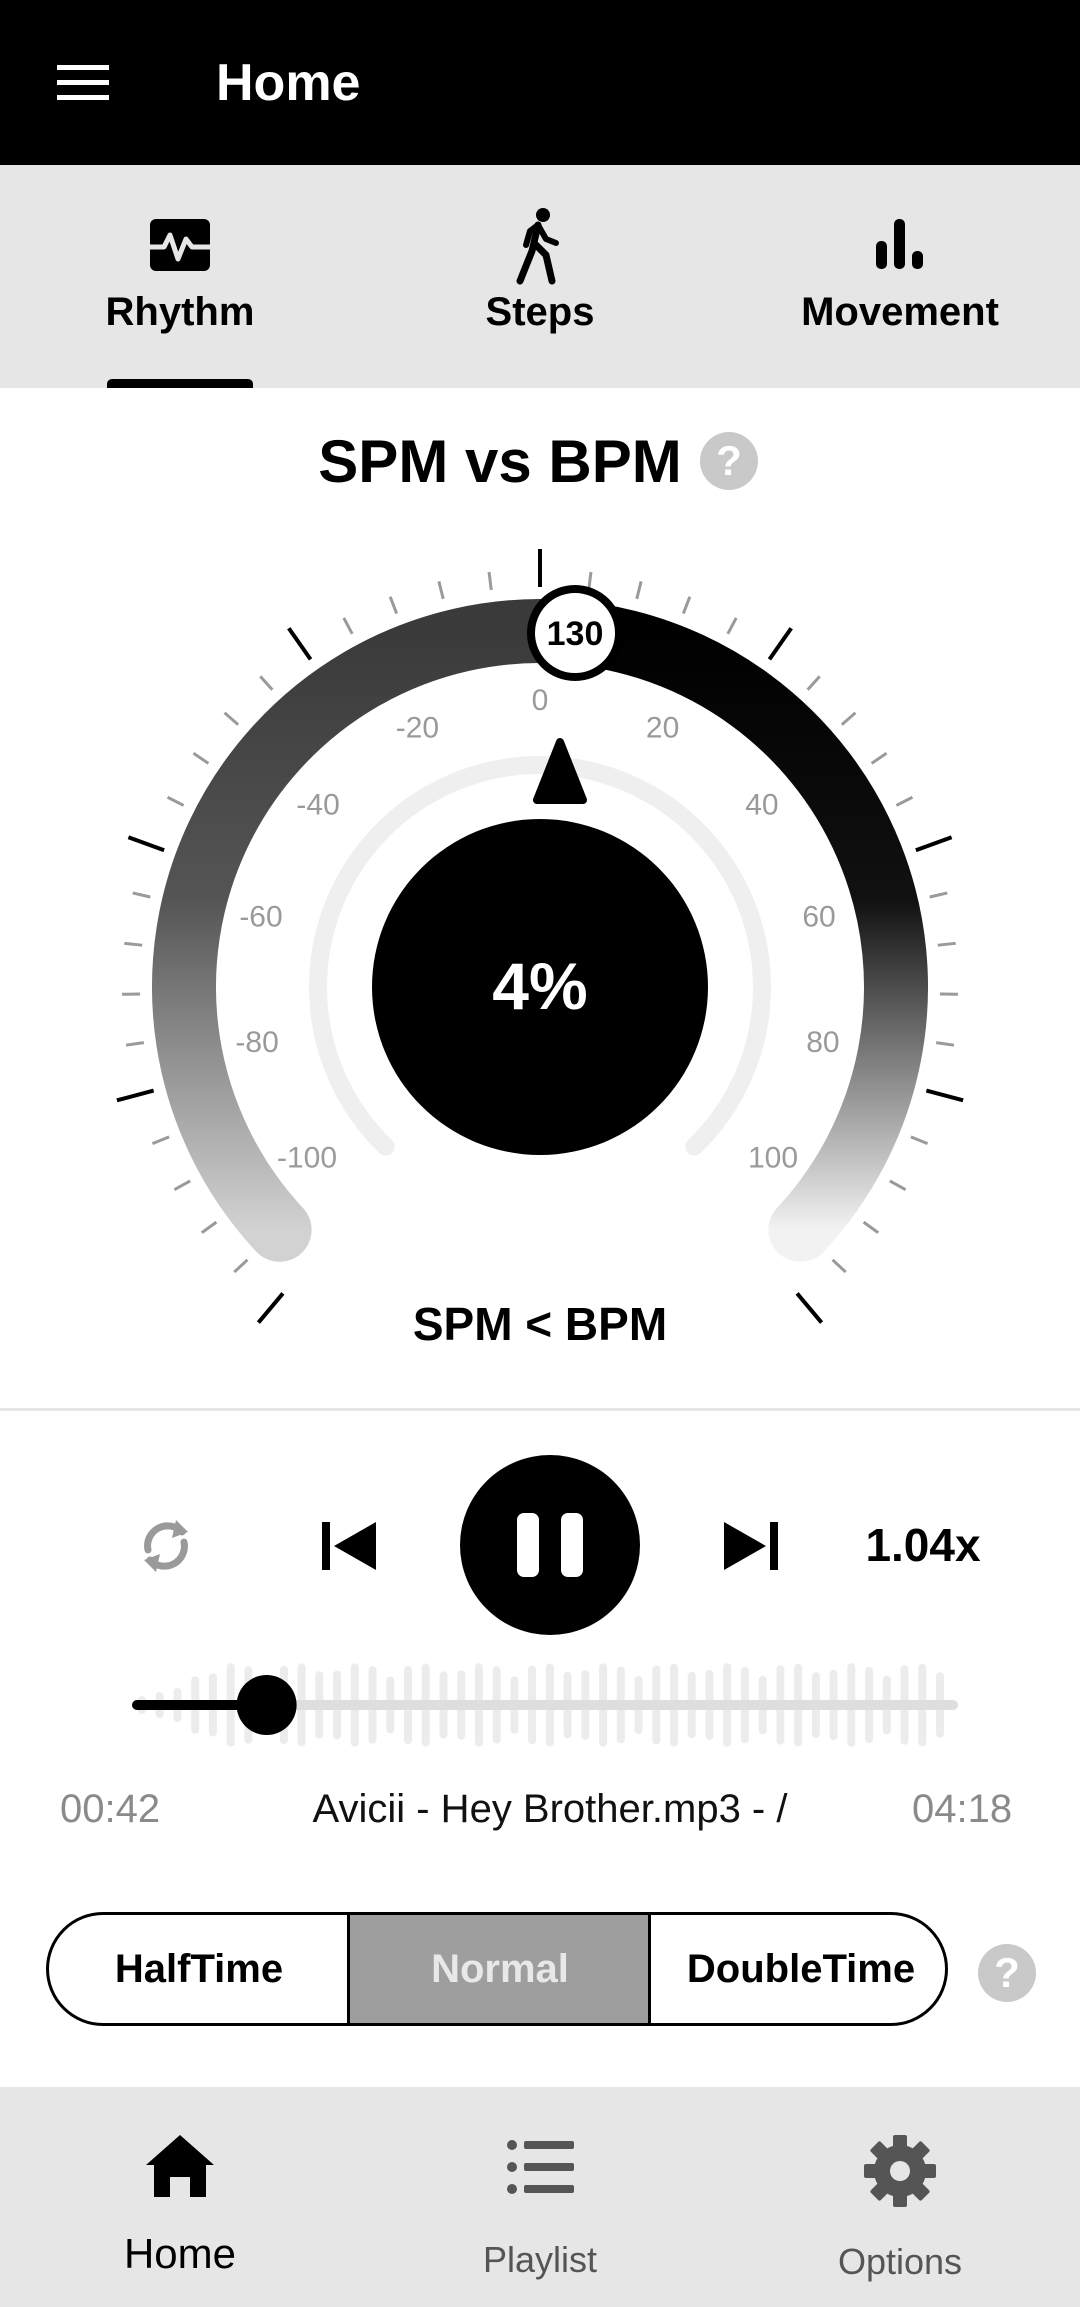 The height and width of the screenshot is (2307, 1080). What do you see at coordinates (729, 461) in the screenshot?
I see `gauge-help-icon: ?` at bounding box center [729, 461].